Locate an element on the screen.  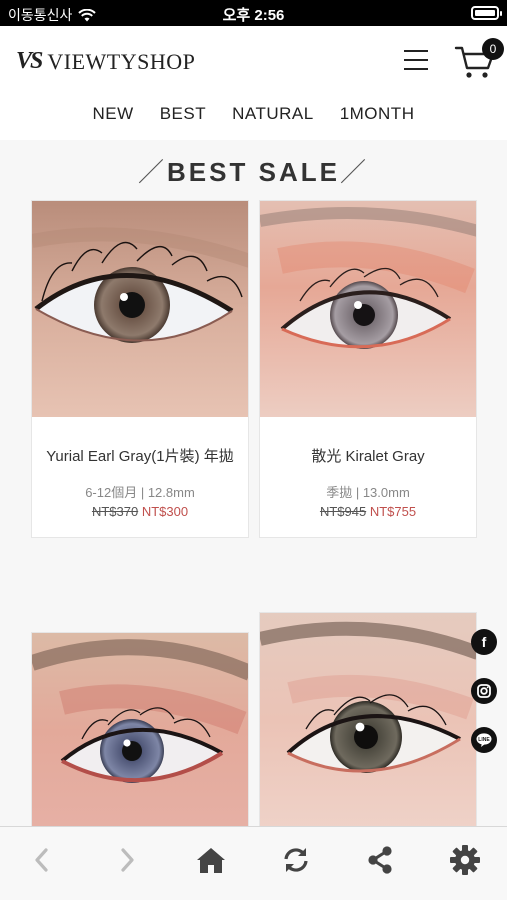
back-button is located at coordinates (42, 860).